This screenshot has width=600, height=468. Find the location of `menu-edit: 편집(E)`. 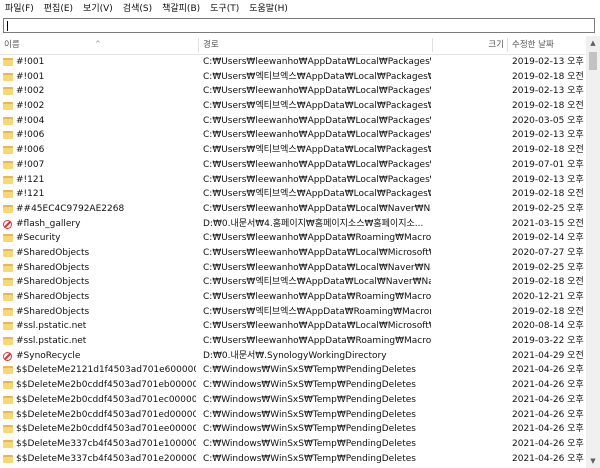

menu-edit: 편집(E) is located at coordinates (58, 9).